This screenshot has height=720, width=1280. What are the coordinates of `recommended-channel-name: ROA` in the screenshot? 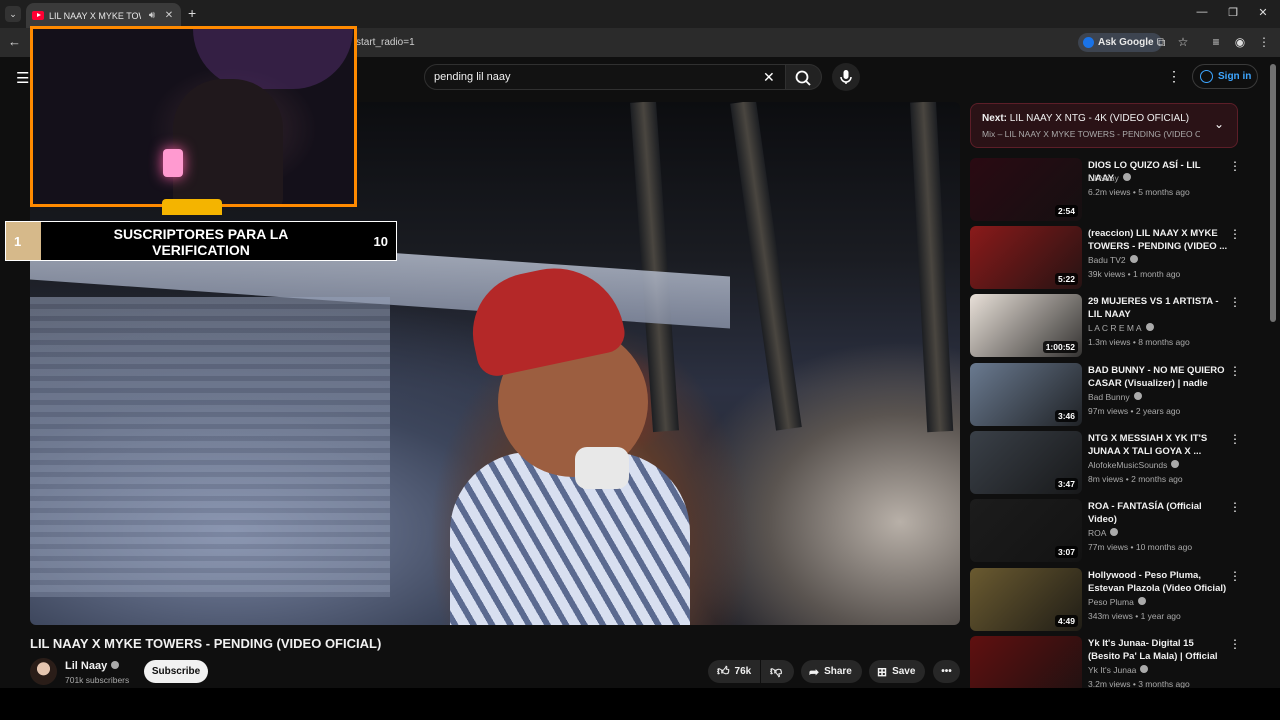 It's located at (1097, 533).